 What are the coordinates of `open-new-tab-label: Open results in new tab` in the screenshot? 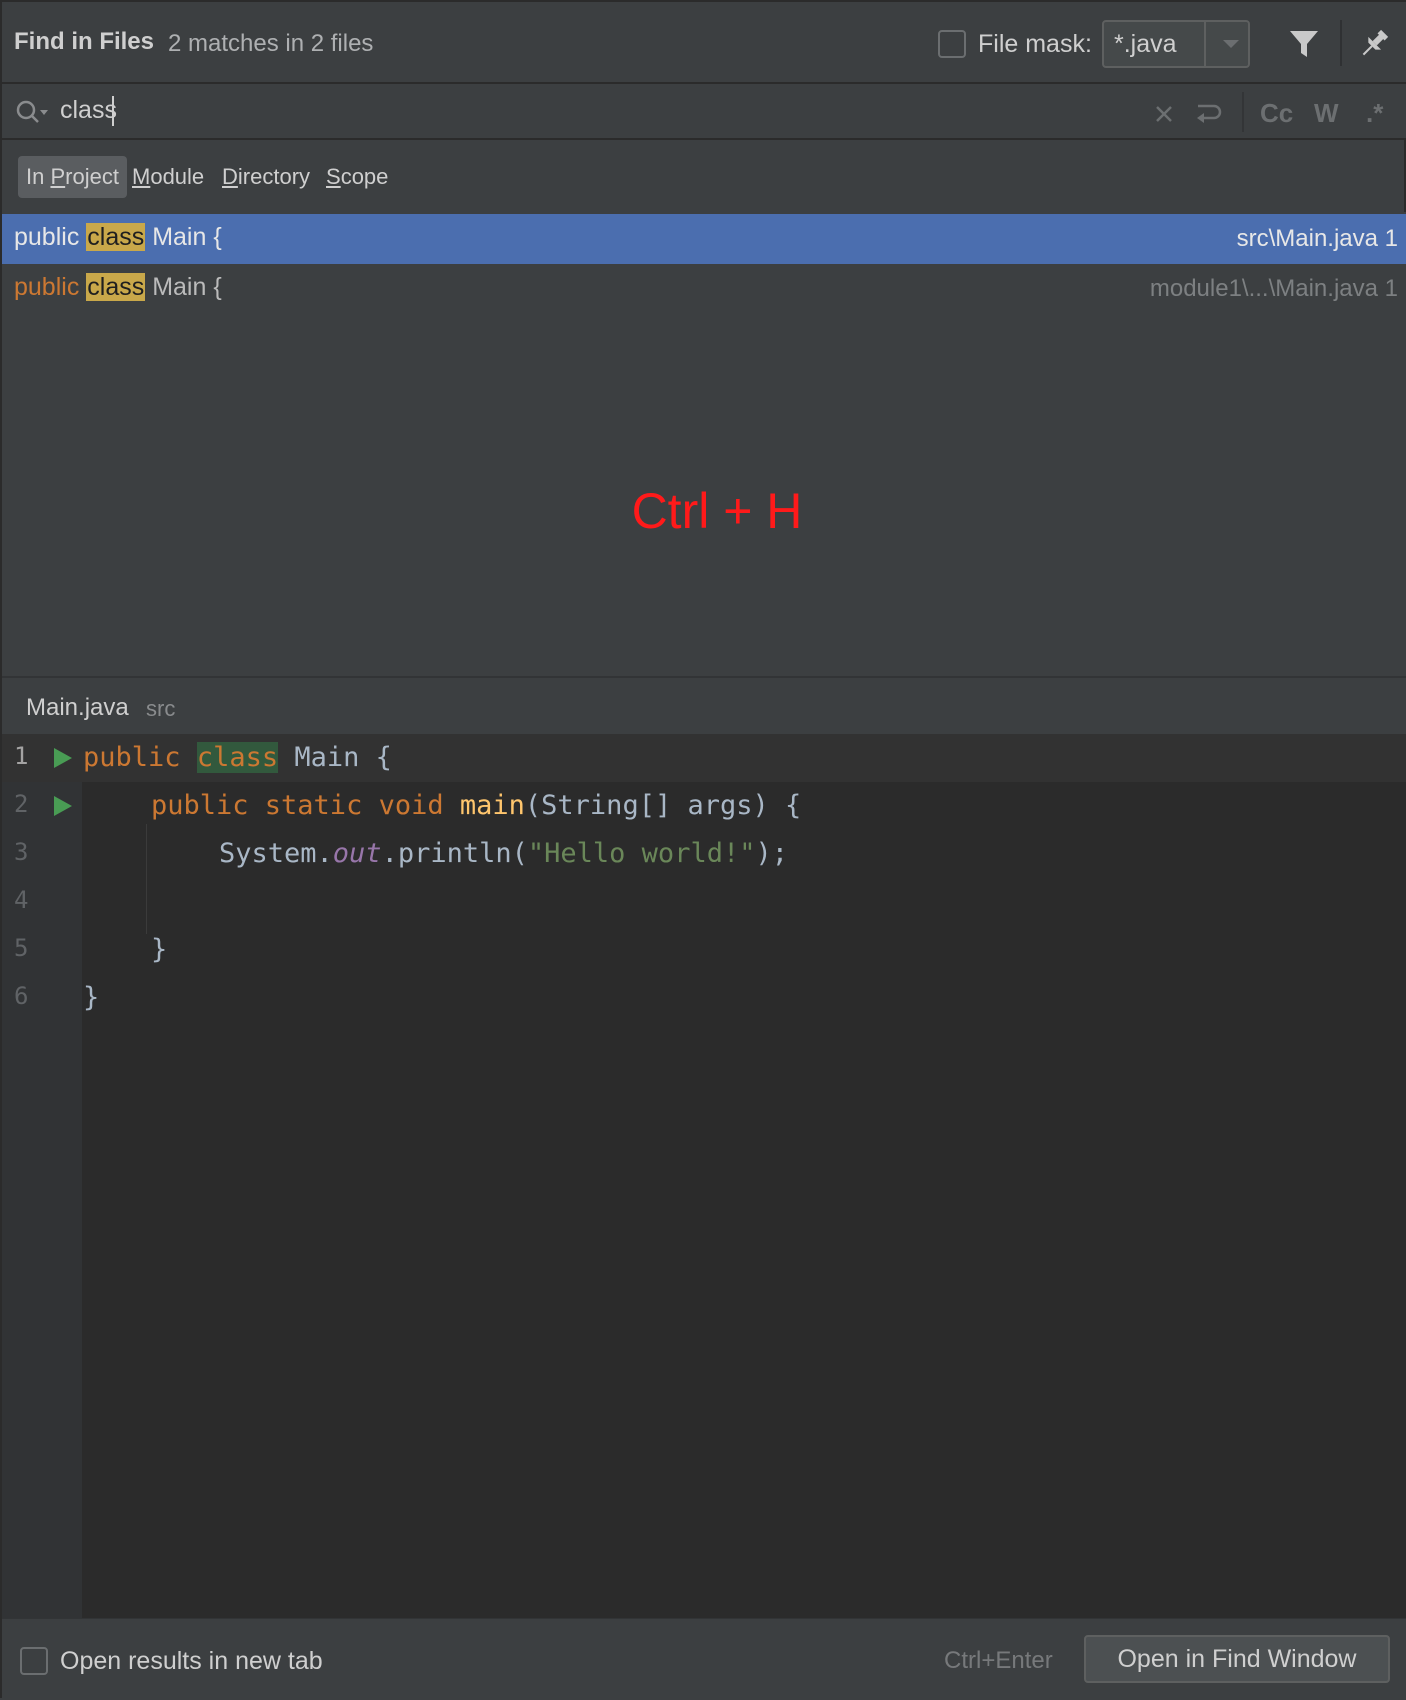 It's located at (191, 1661).